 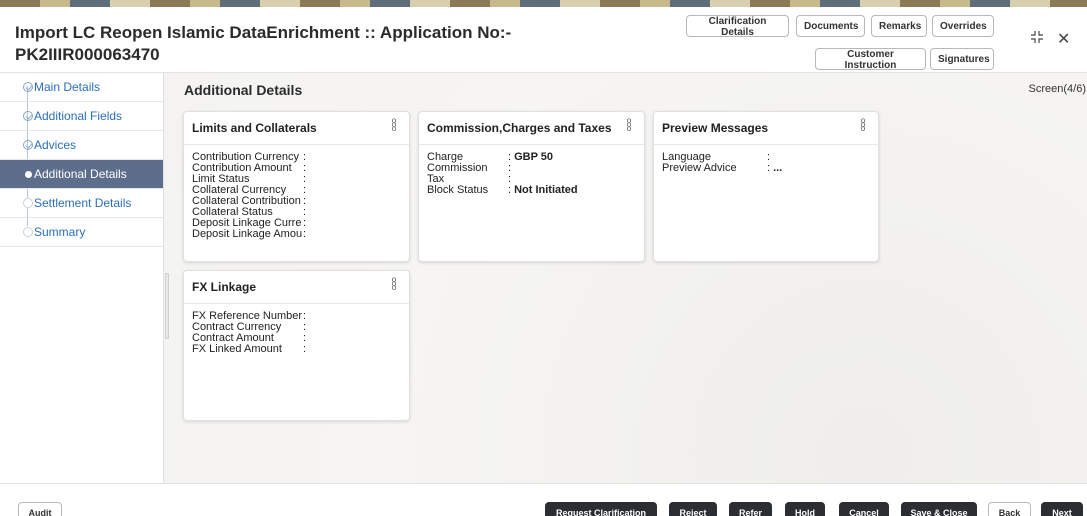 What do you see at coordinates (963, 26) in the screenshot?
I see `overrides-button: Overrides` at bounding box center [963, 26].